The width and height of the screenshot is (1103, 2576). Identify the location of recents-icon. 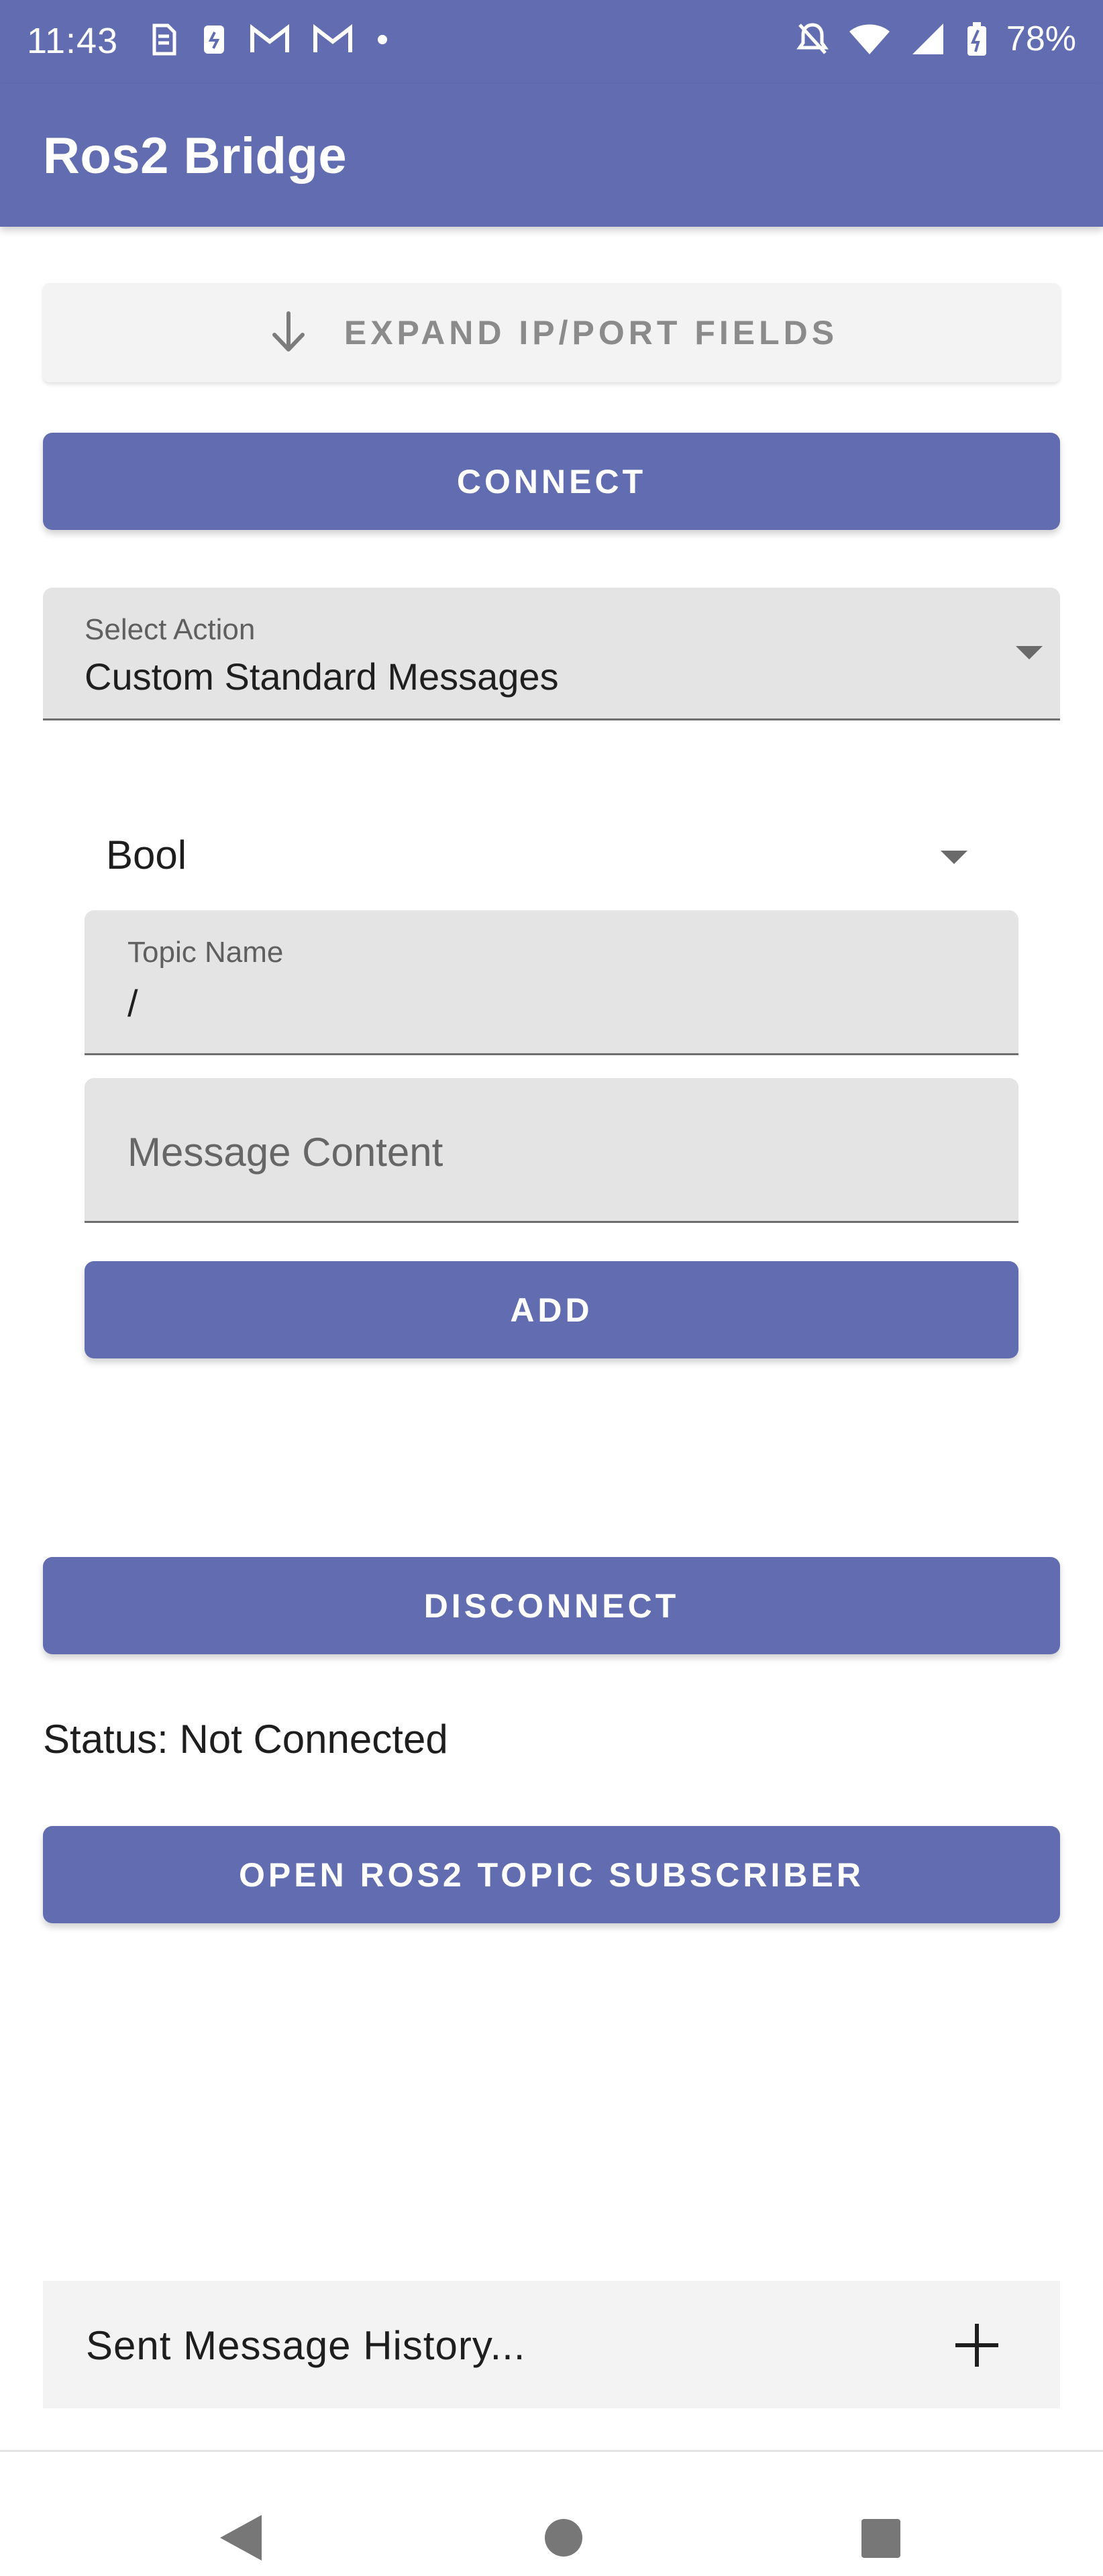
(881, 2538).